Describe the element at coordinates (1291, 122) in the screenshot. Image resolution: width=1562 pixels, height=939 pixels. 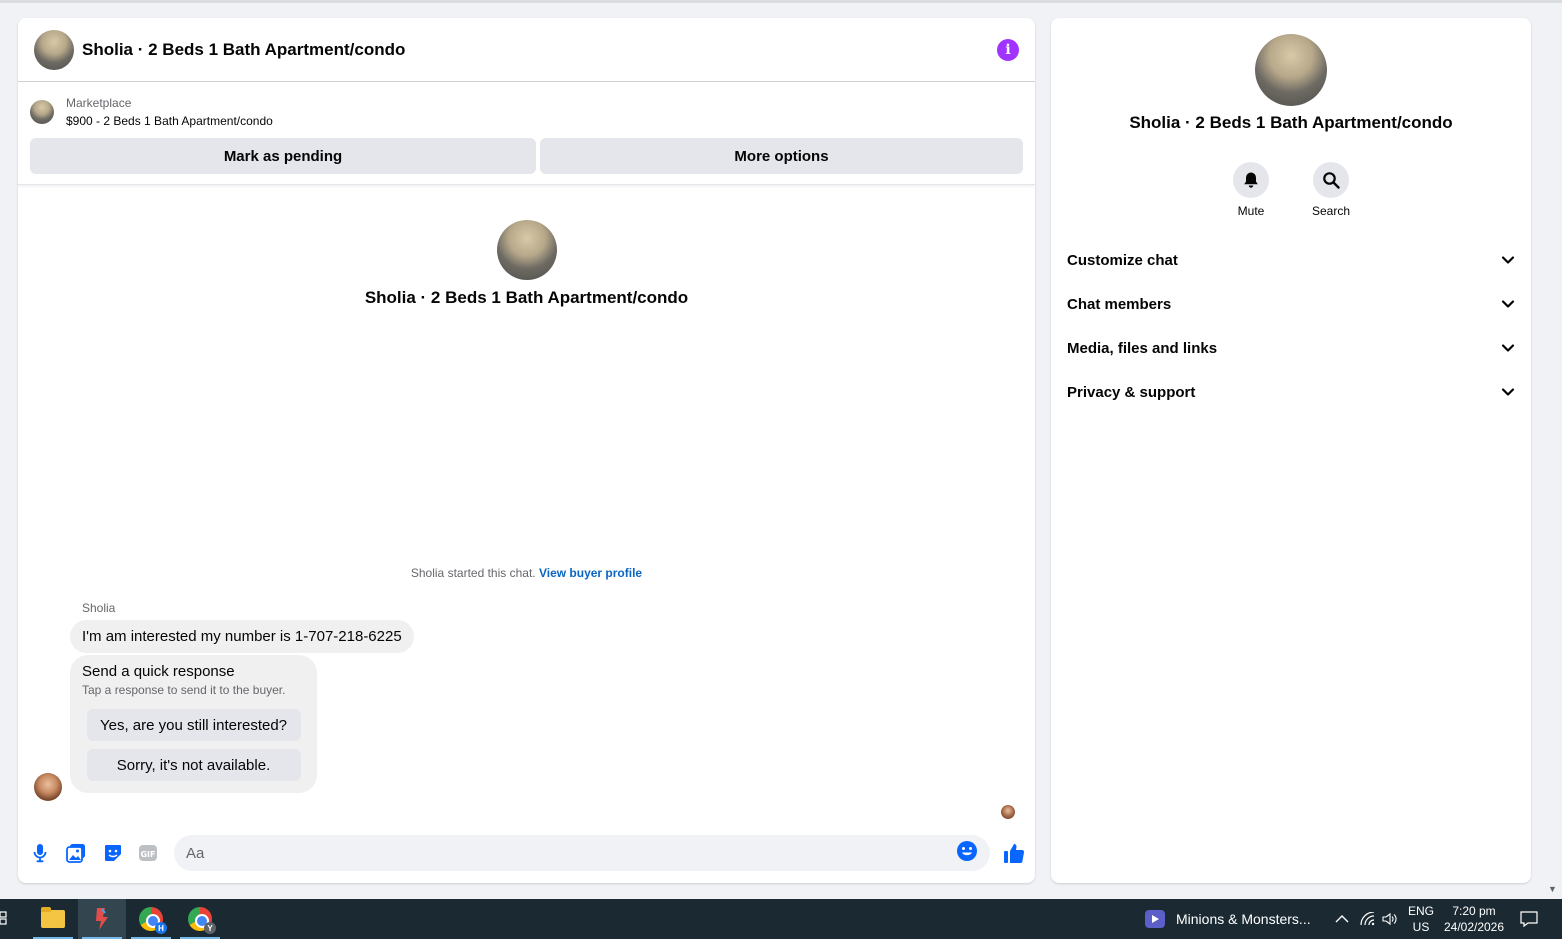
I see `details-title: Sholia · 2 Beds 1 Bath Apartment/condo` at that location.